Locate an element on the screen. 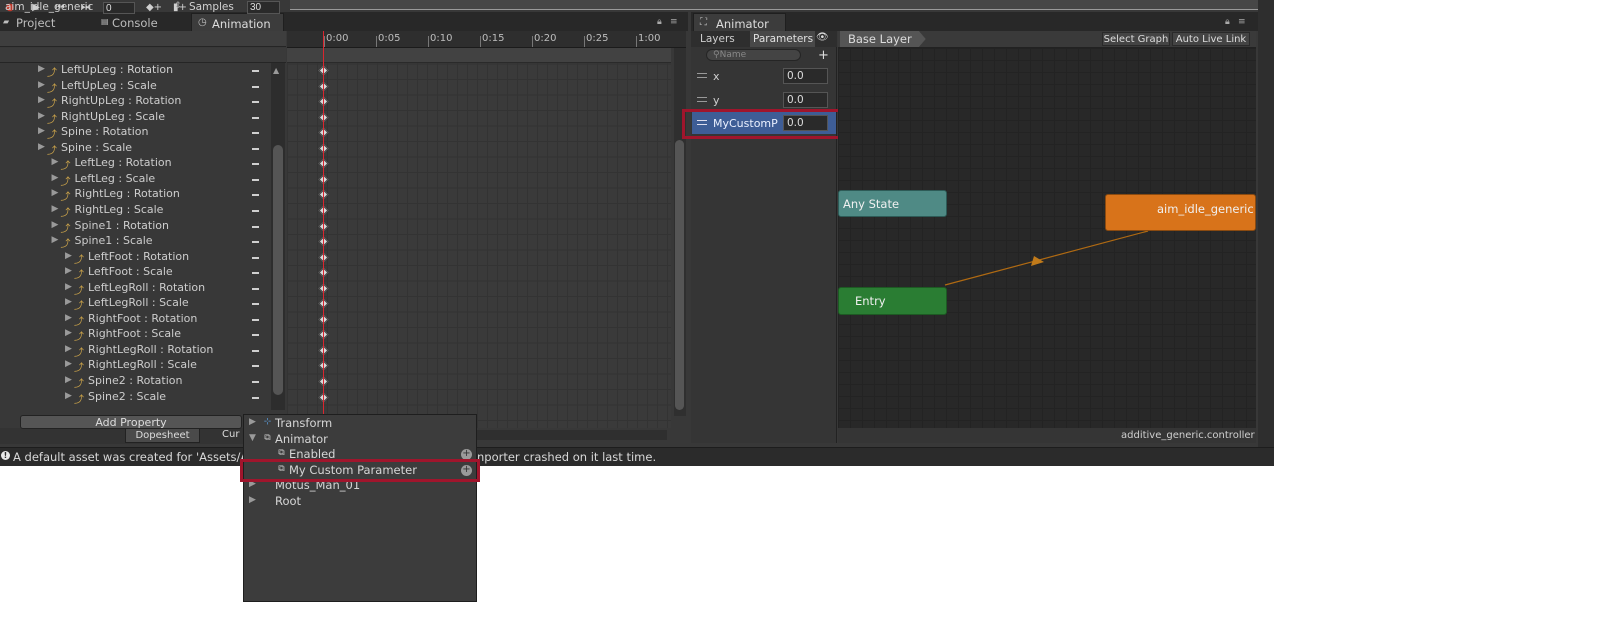 Image resolution: width=1612 pixels, height=618 pixels. property-row: ▶ ⤴ Spine1 : Scale is located at coordinates (135, 242).